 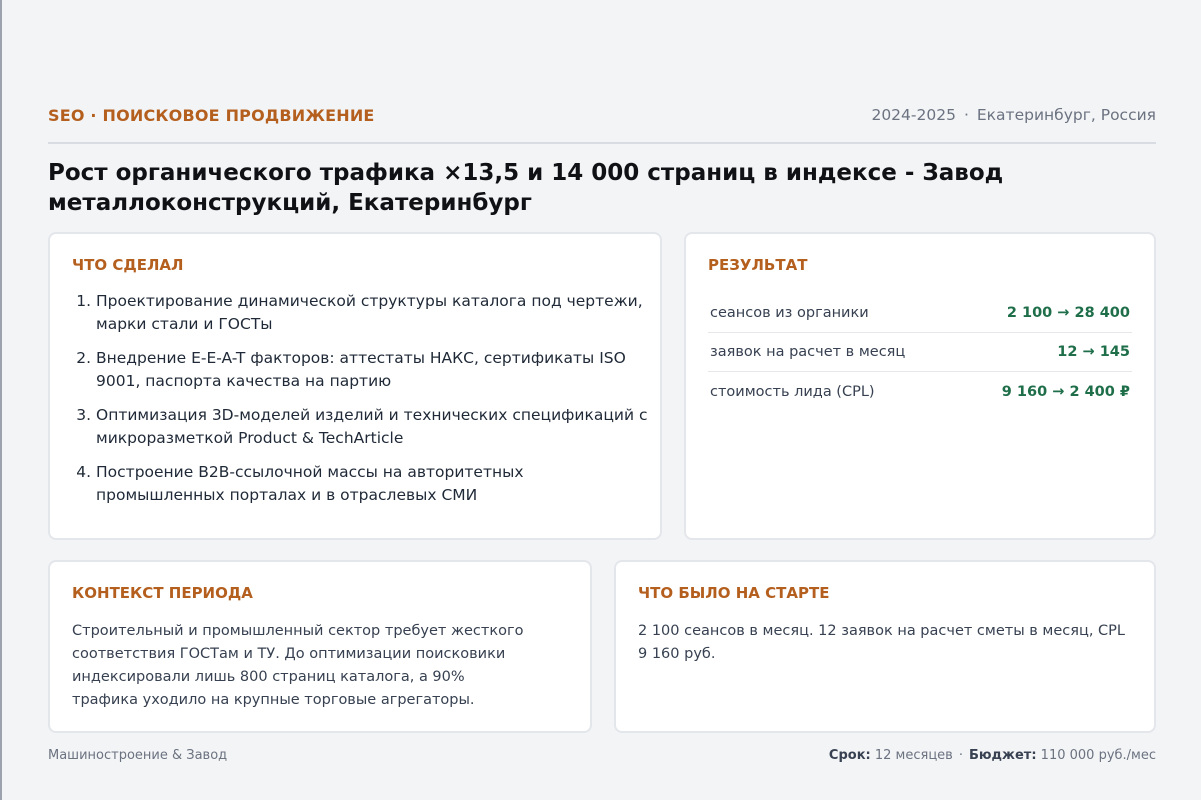 What do you see at coordinates (162, 593) in the screenshot?
I see `period-context-heading: КОНТЕКСТ ПЕРИОДА` at bounding box center [162, 593].